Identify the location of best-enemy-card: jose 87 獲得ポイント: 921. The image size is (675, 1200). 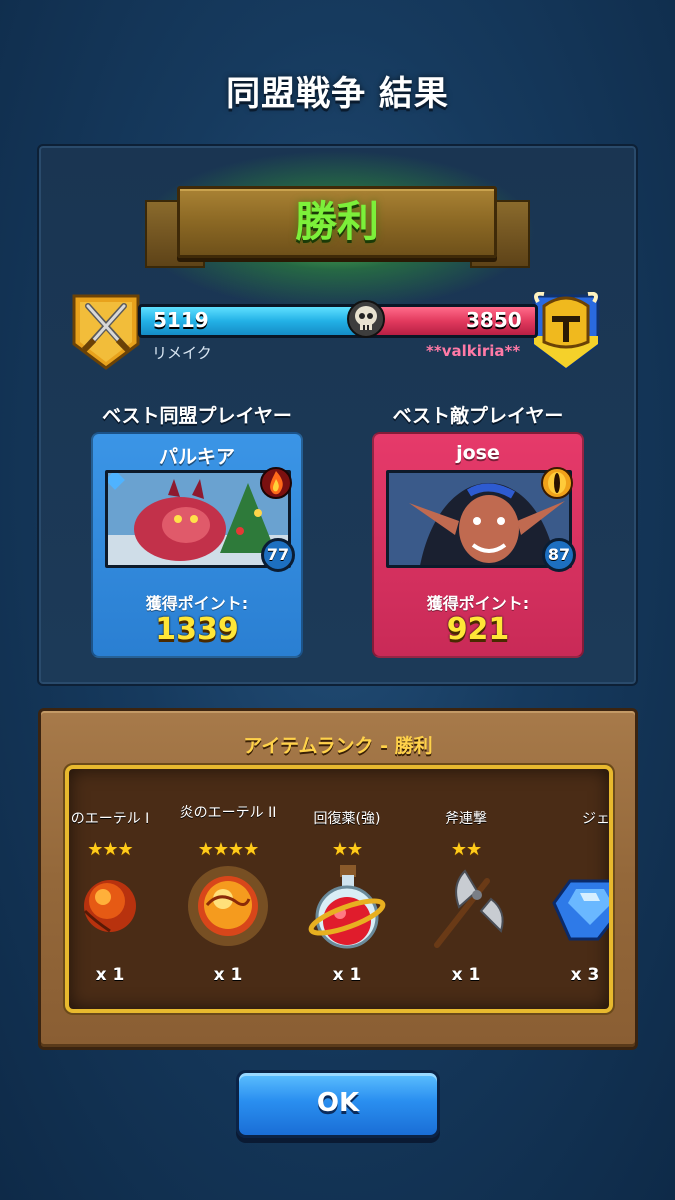
(478, 545).